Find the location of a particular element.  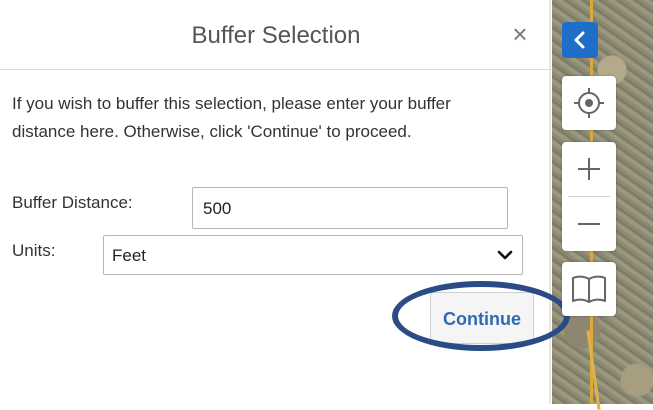

units-select: Feet is located at coordinates (313, 255).